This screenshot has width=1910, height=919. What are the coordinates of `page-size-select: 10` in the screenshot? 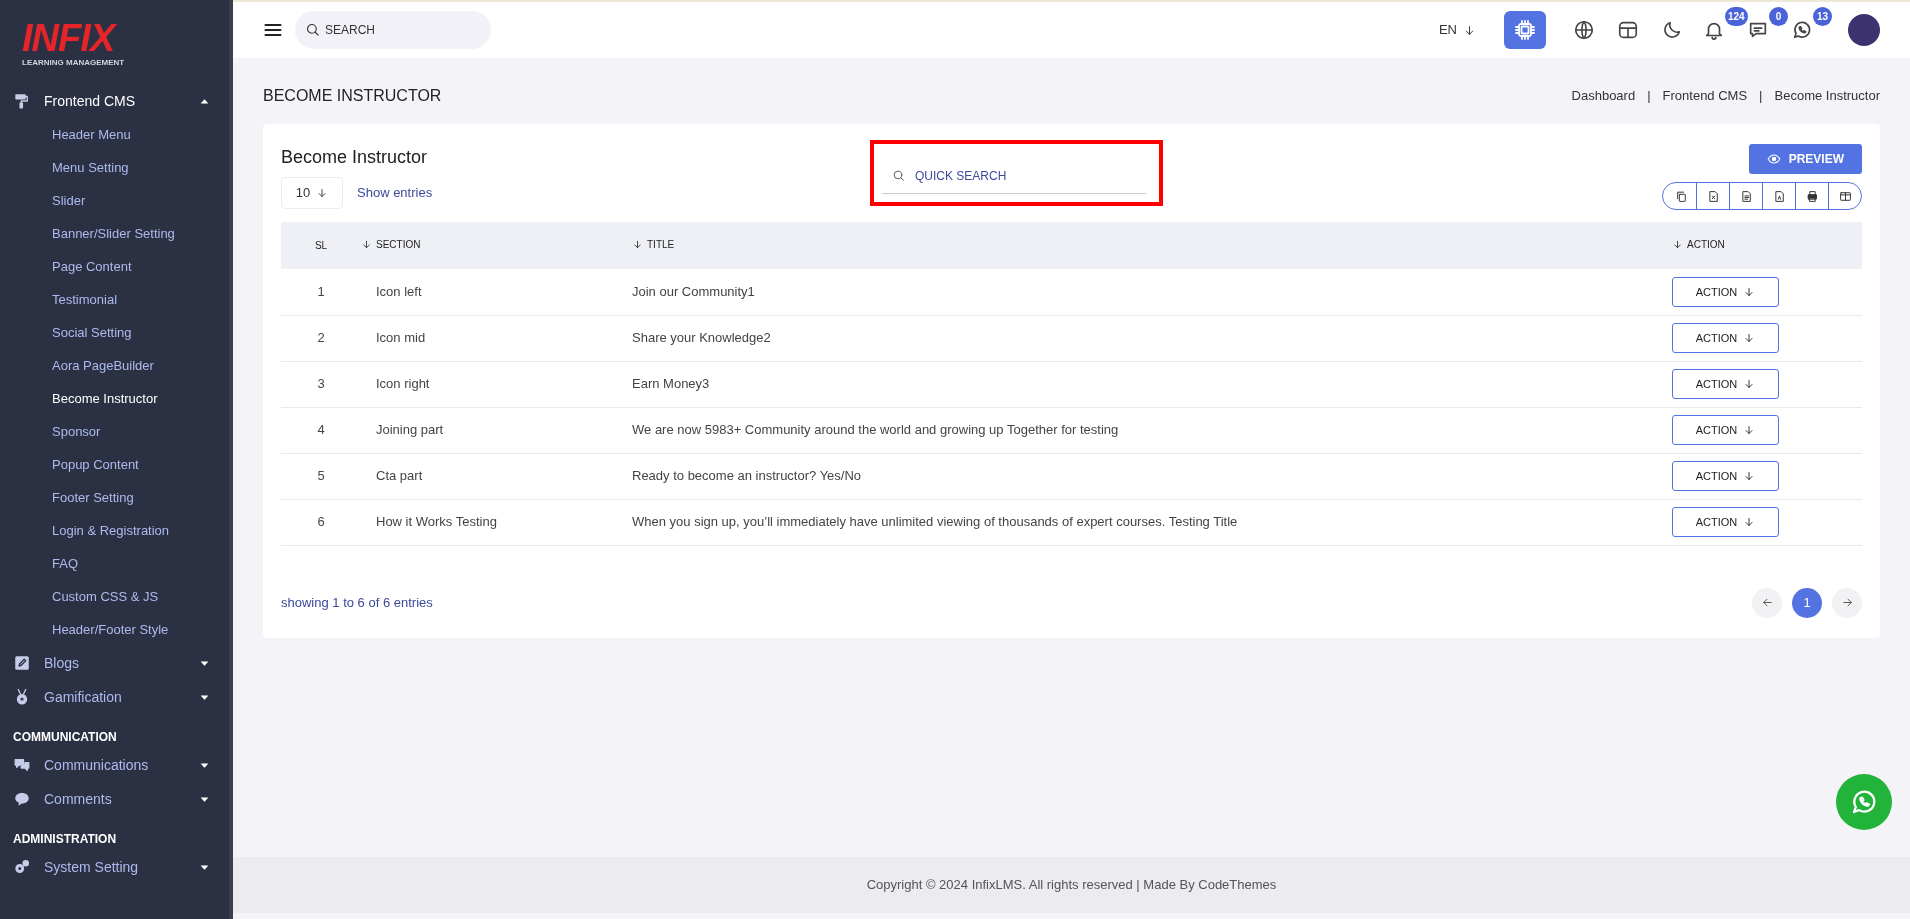 It's located at (312, 193).